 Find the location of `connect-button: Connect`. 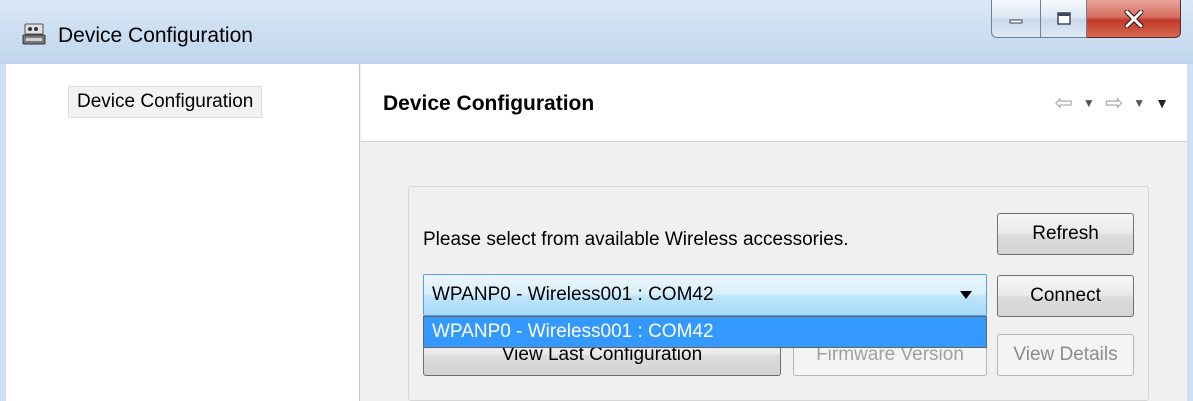

connect-button: Connect is located at coordinates (1065, 296).